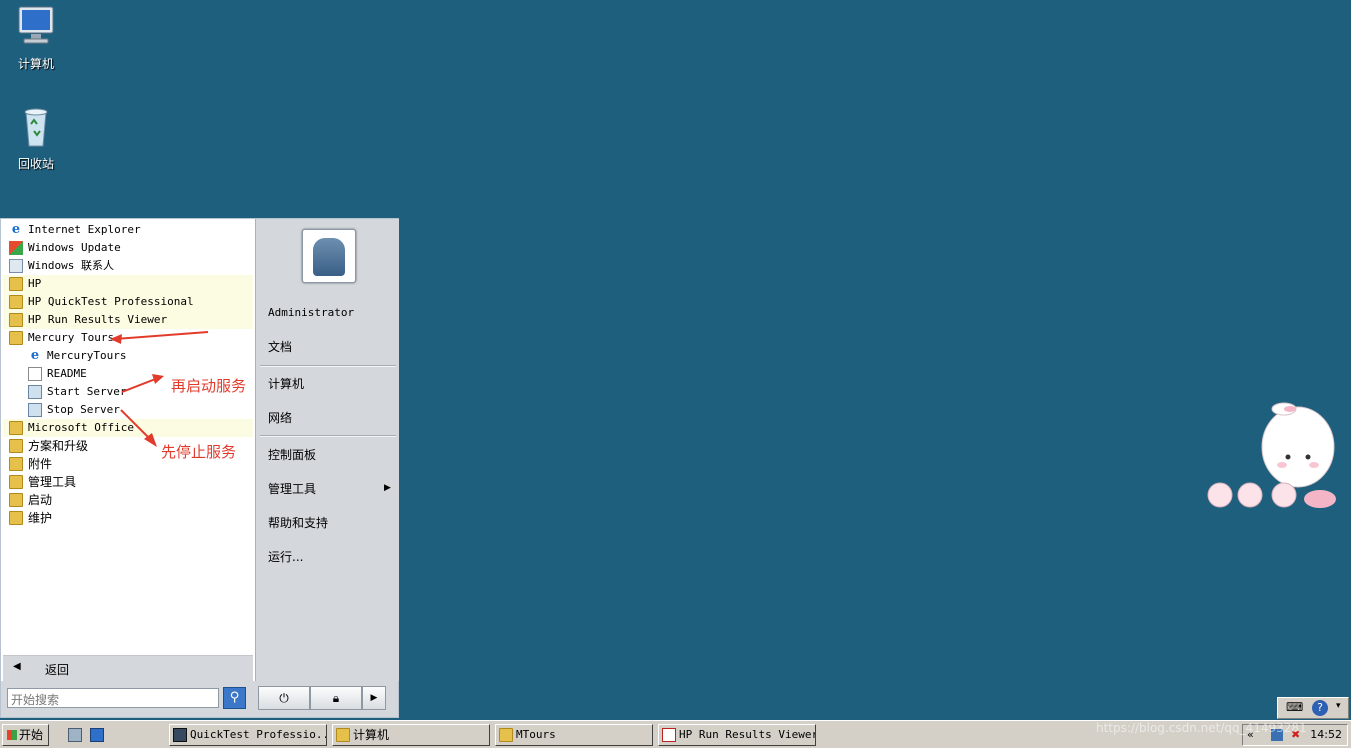 This screenshot has height=748, width=1351. I want to click on annotation-arrows, so click(159, 389).